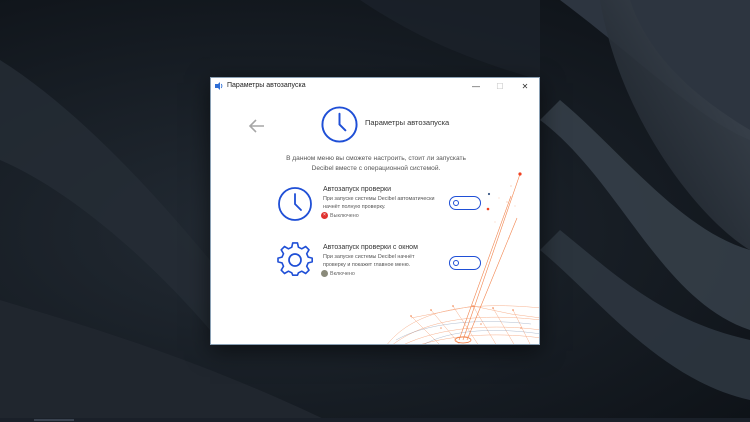  Describe the element at coordinates (465, 263) in the screenshot. I see `autostart-window-toggle` at that location.